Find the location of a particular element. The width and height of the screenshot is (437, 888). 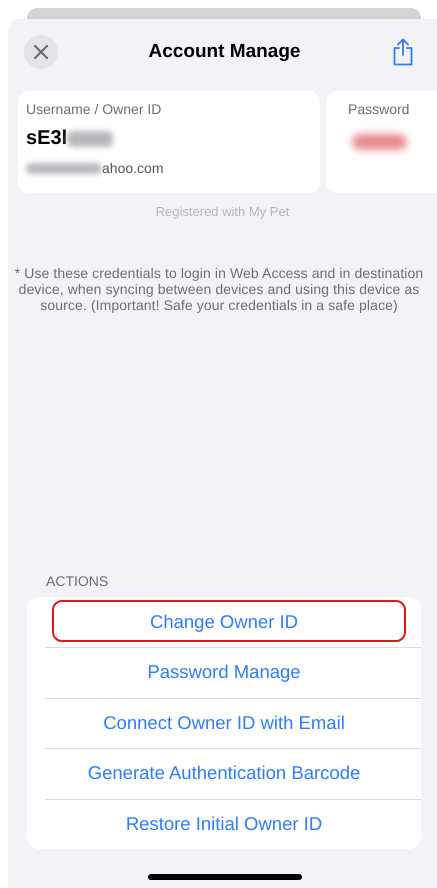

close-button is located at coordinates (41, 52).